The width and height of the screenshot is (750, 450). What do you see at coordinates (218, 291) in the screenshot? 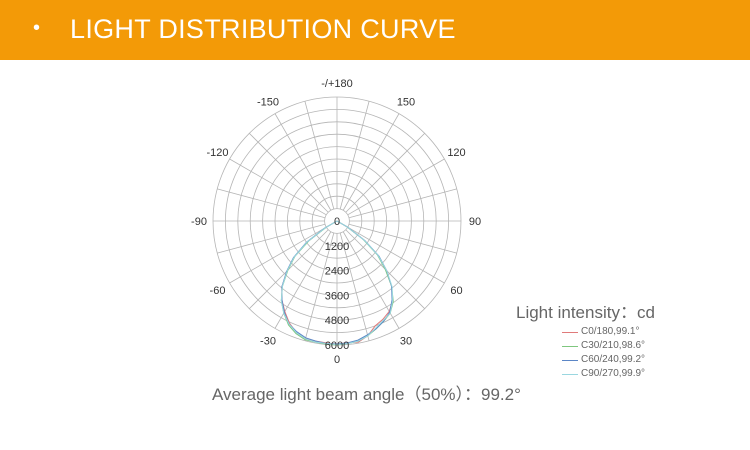
I see `angle-label: -60` at bounding box center [218, 291].